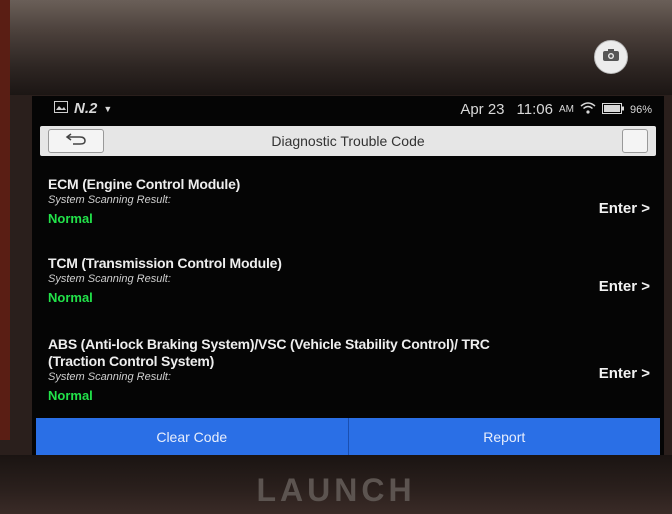 The image size is (672, 514). What do you see at coordinates (640, 109) in the screenshot?
I see `battery-percent: 96%` at bounding box center [640, 109].